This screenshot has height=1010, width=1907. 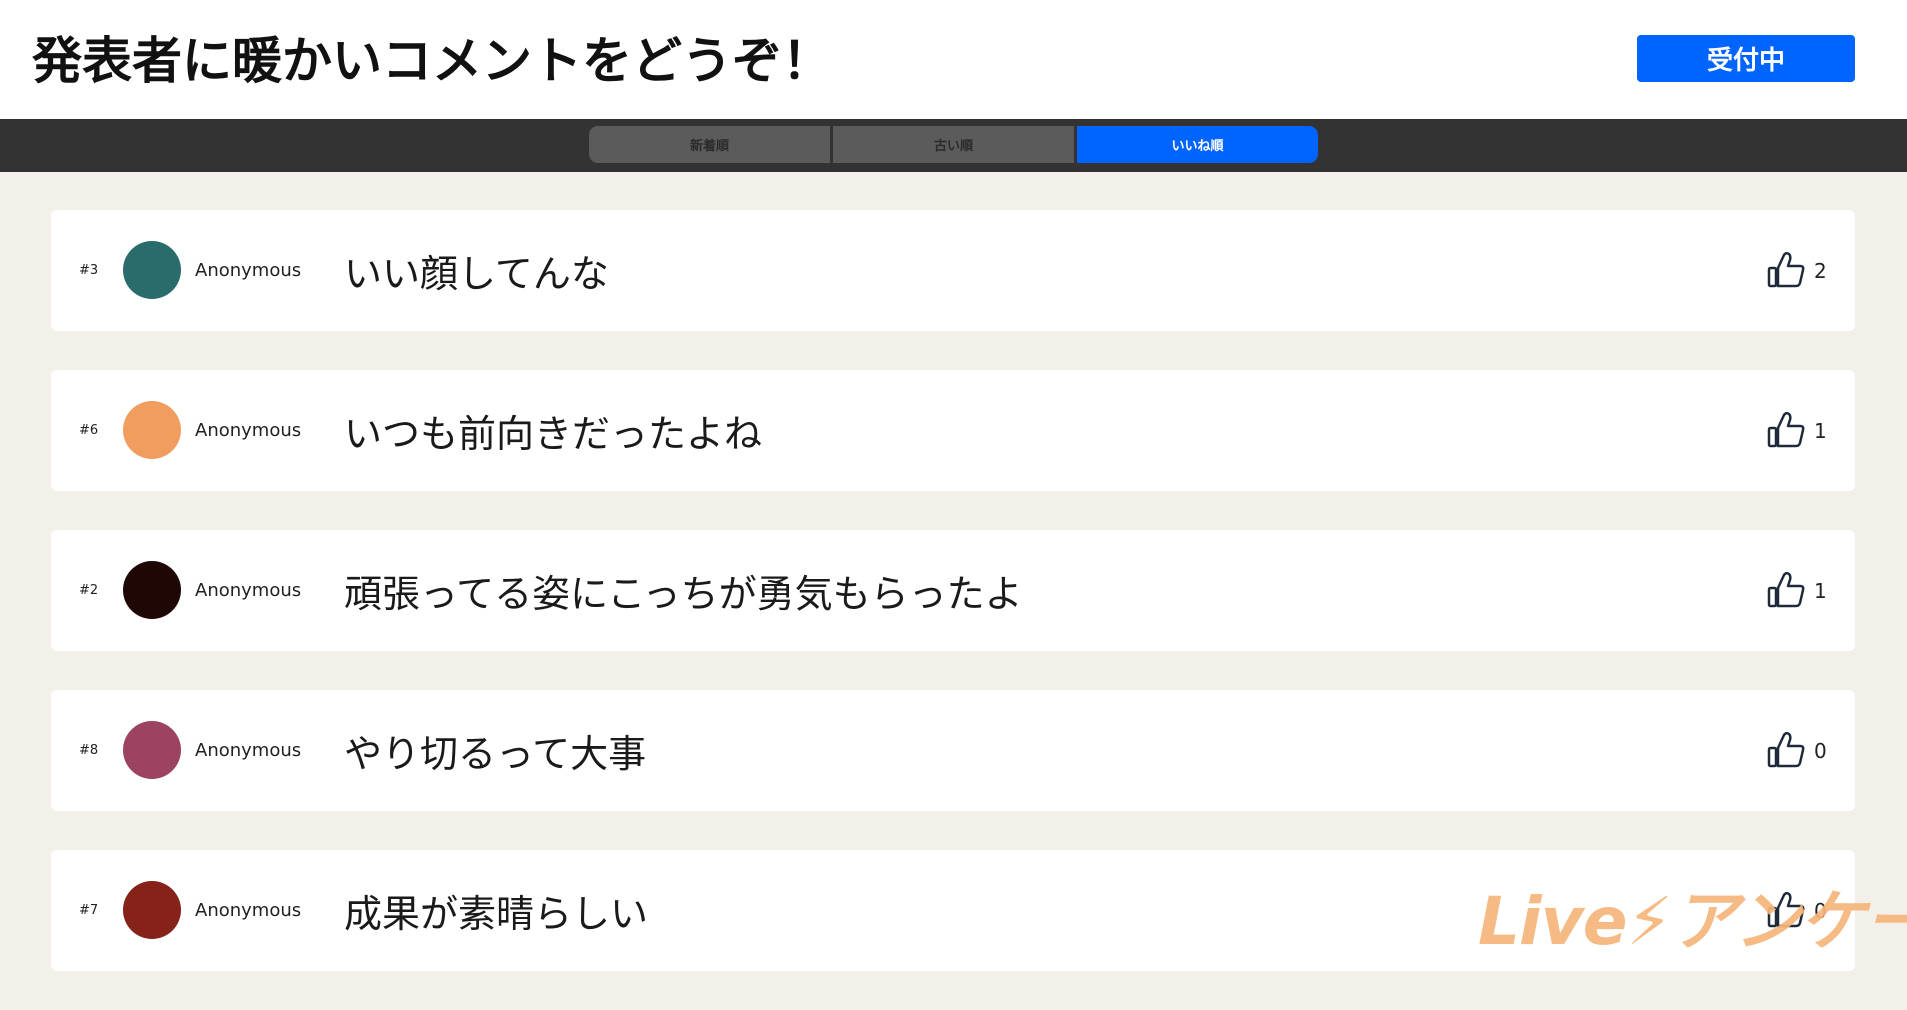 I want to click on like-count: 0, so click(x=1820, y=750).